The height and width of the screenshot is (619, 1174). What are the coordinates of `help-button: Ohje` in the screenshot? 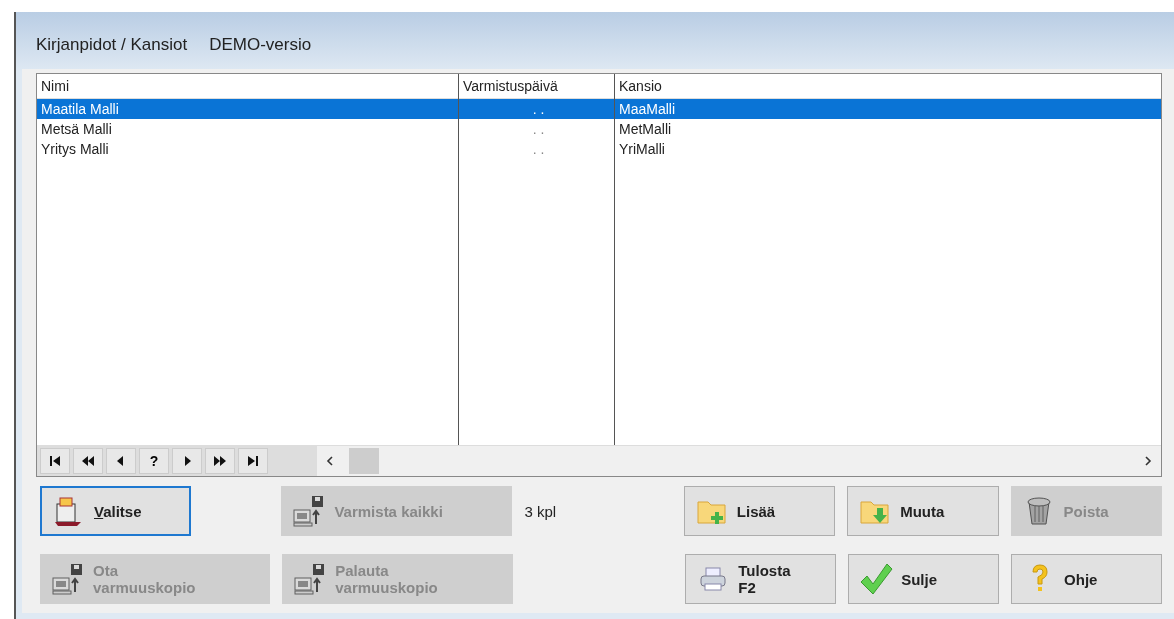 It's located at (1086, 579).